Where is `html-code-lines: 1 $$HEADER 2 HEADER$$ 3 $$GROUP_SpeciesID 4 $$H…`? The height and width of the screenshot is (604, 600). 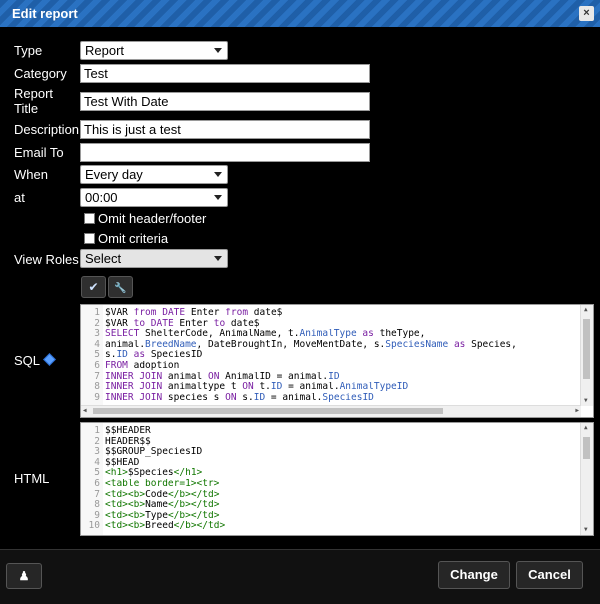
html-code-lines: 1 $$HEADER 2 HEADER$$ 3 $$GROUP_SpeciesID 4 $$H… is located at coordinates (331, 479).